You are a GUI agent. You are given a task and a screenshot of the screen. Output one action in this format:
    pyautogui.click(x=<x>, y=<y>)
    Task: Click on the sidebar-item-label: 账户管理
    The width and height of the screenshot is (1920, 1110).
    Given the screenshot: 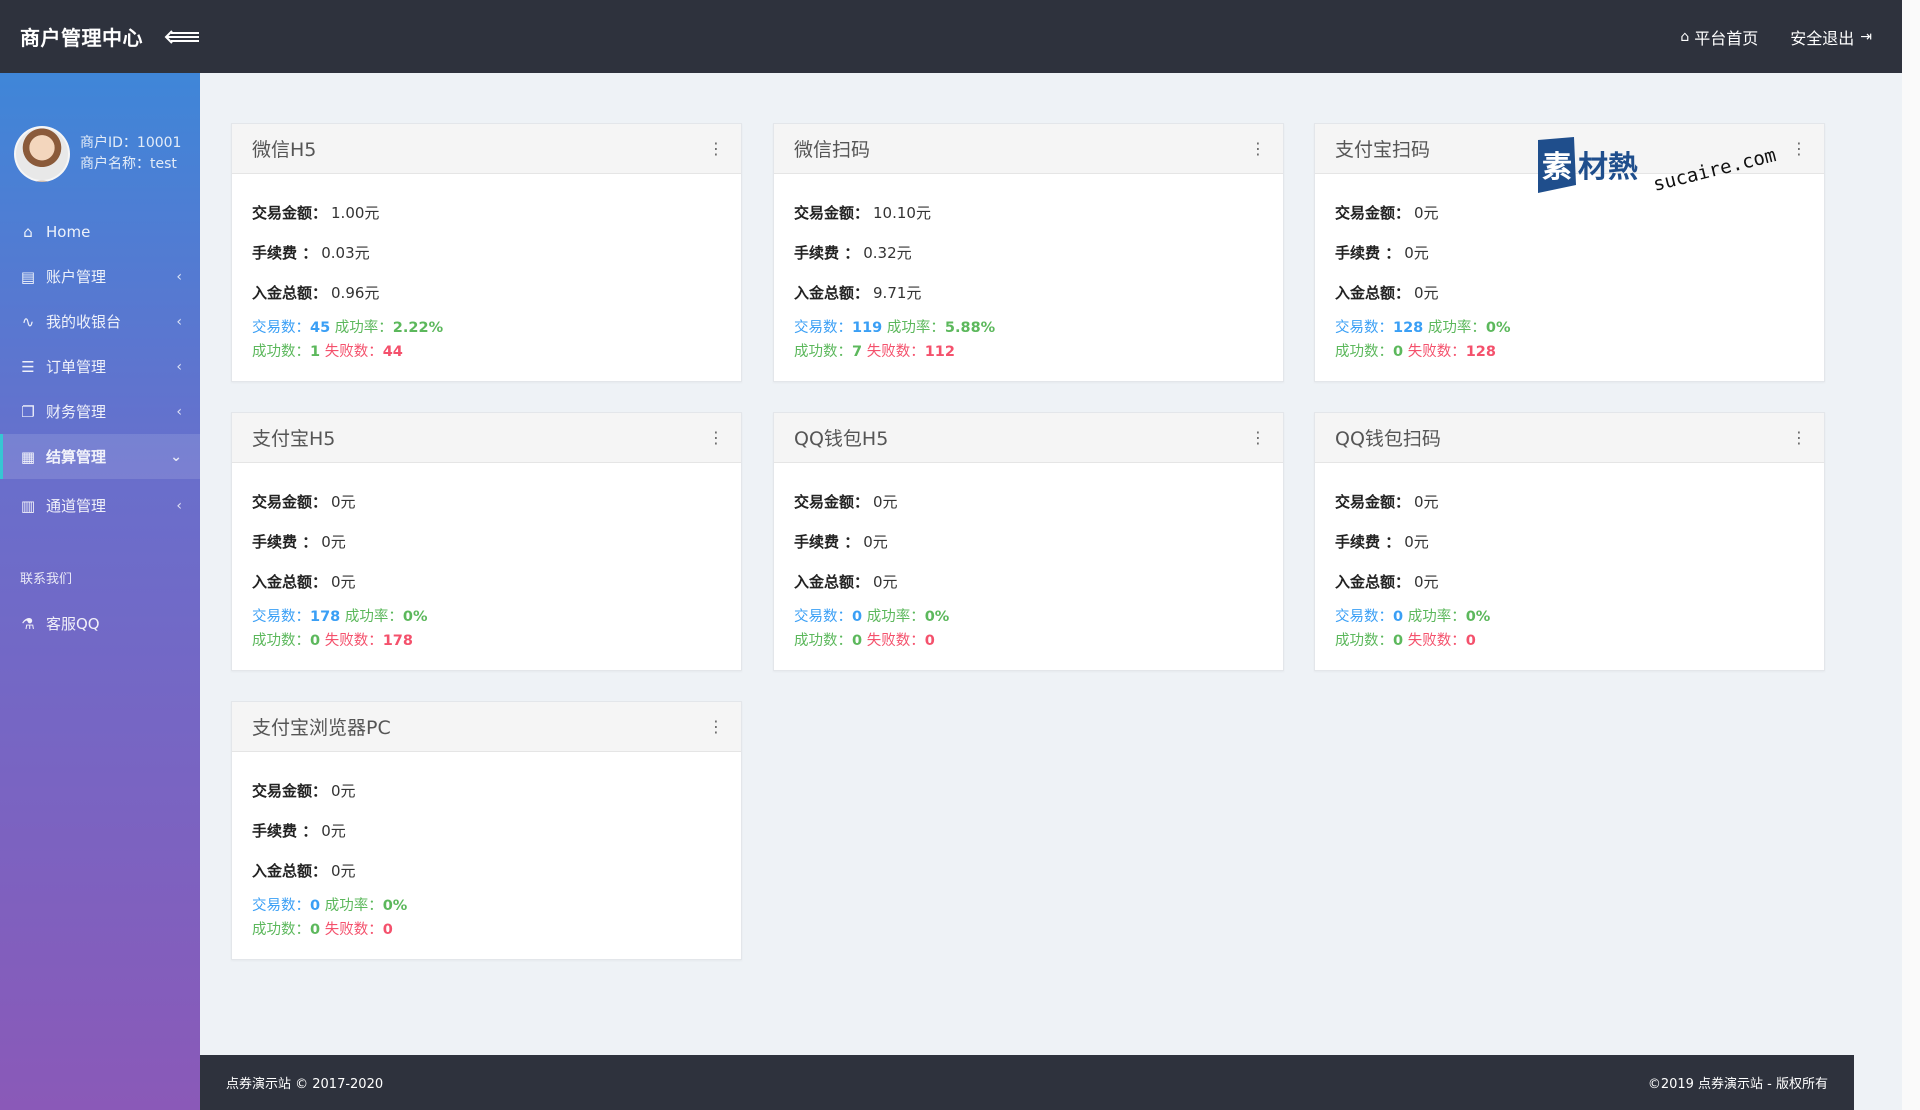 What is the action you would take?
    pyautogui.click(x=76, y=277)
    